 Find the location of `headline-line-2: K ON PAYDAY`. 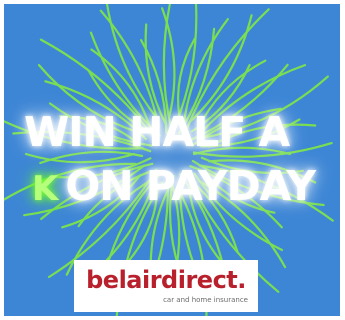

headline-line-2: K ON PAYDAY is located at coordinates (186, 186).